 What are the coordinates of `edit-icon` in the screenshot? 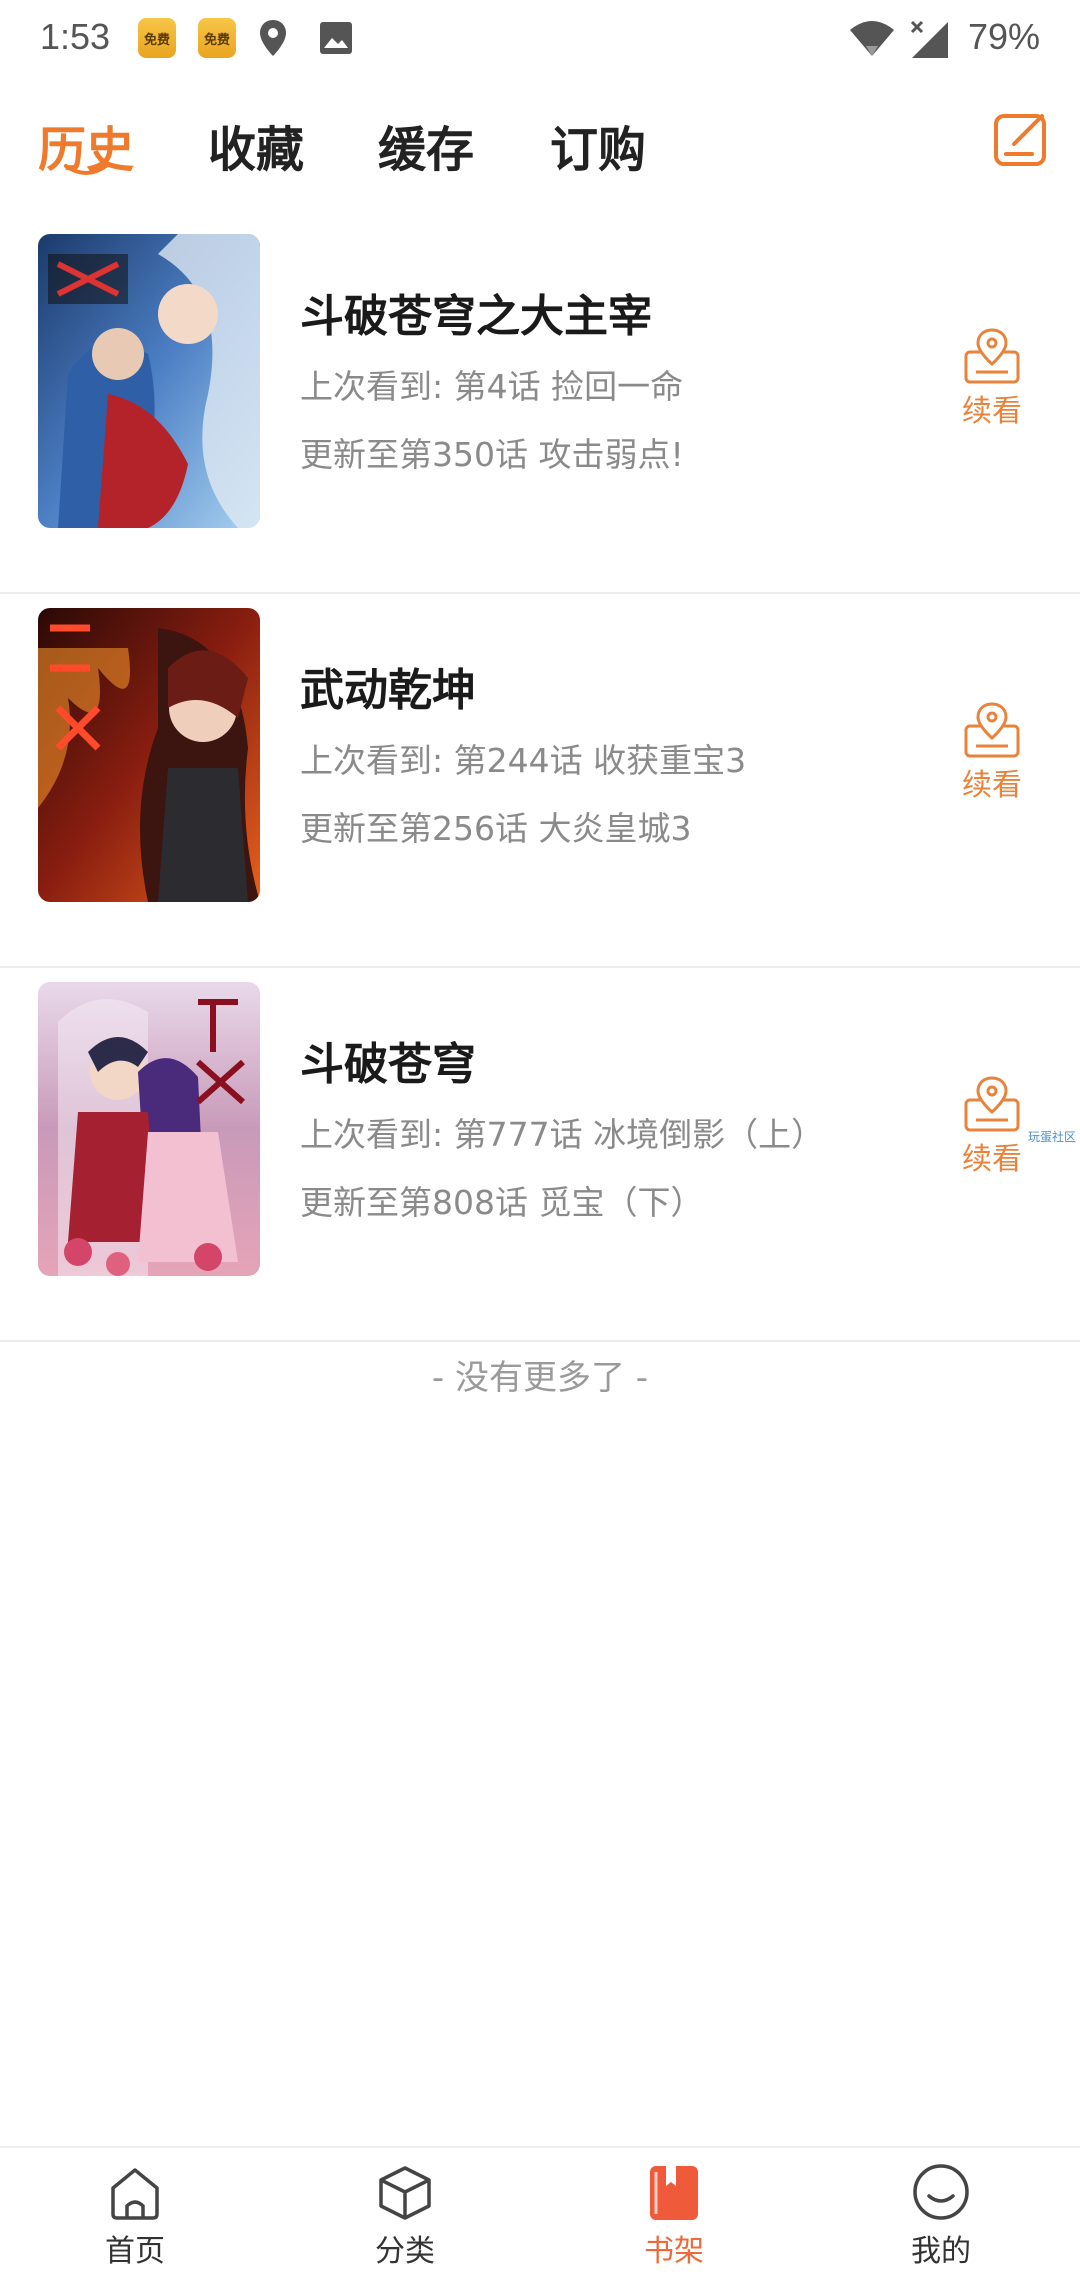 It's located at (1021, 139).